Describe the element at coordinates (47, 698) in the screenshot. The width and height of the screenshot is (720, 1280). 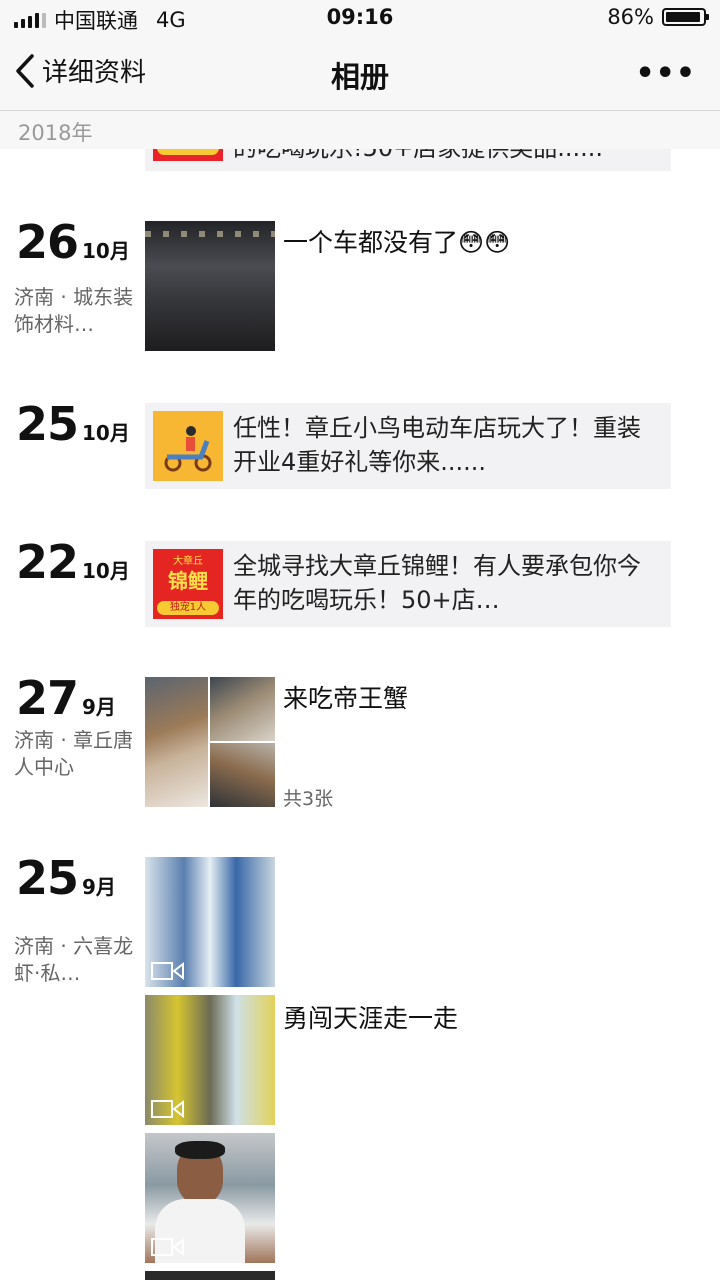
I see `day-number: 27` at that location.